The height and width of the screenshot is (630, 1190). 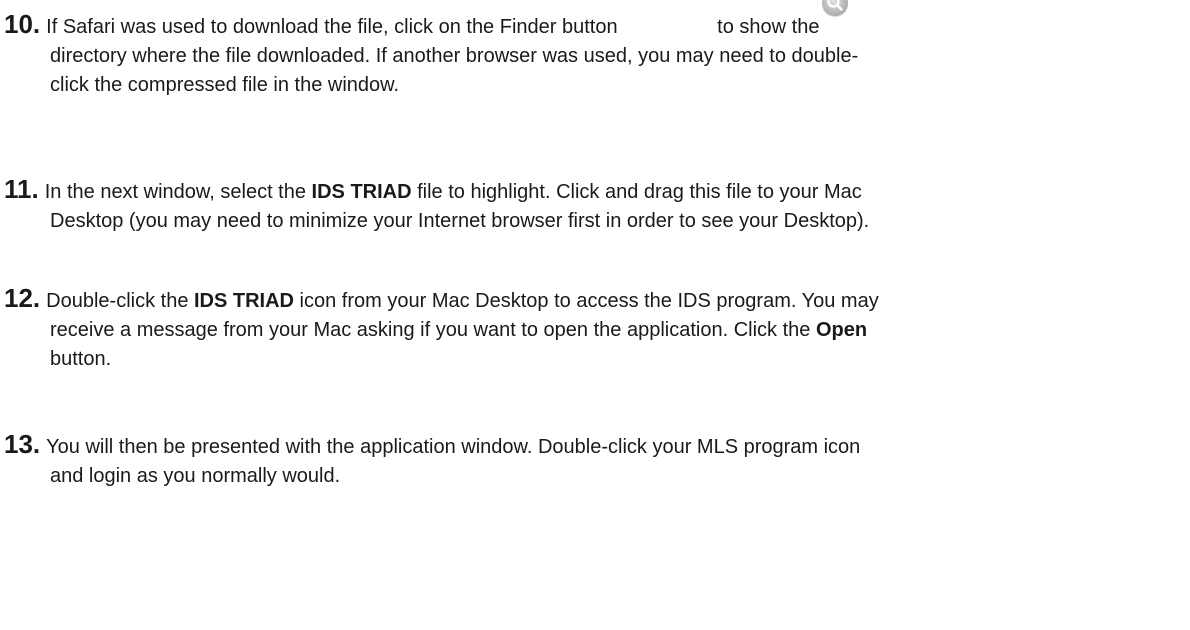 I want to click on step-10-line-3: click the compressed file in the window., so click(x=225, y=85).